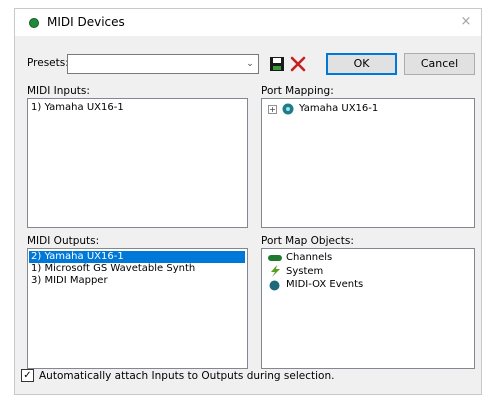 The height and width of the screenshot is (403, 492). What do you see at coordinates (163, 64) in the screenshot?
I see `presets-combobox: ⌄` at bounding box center [163, 64].